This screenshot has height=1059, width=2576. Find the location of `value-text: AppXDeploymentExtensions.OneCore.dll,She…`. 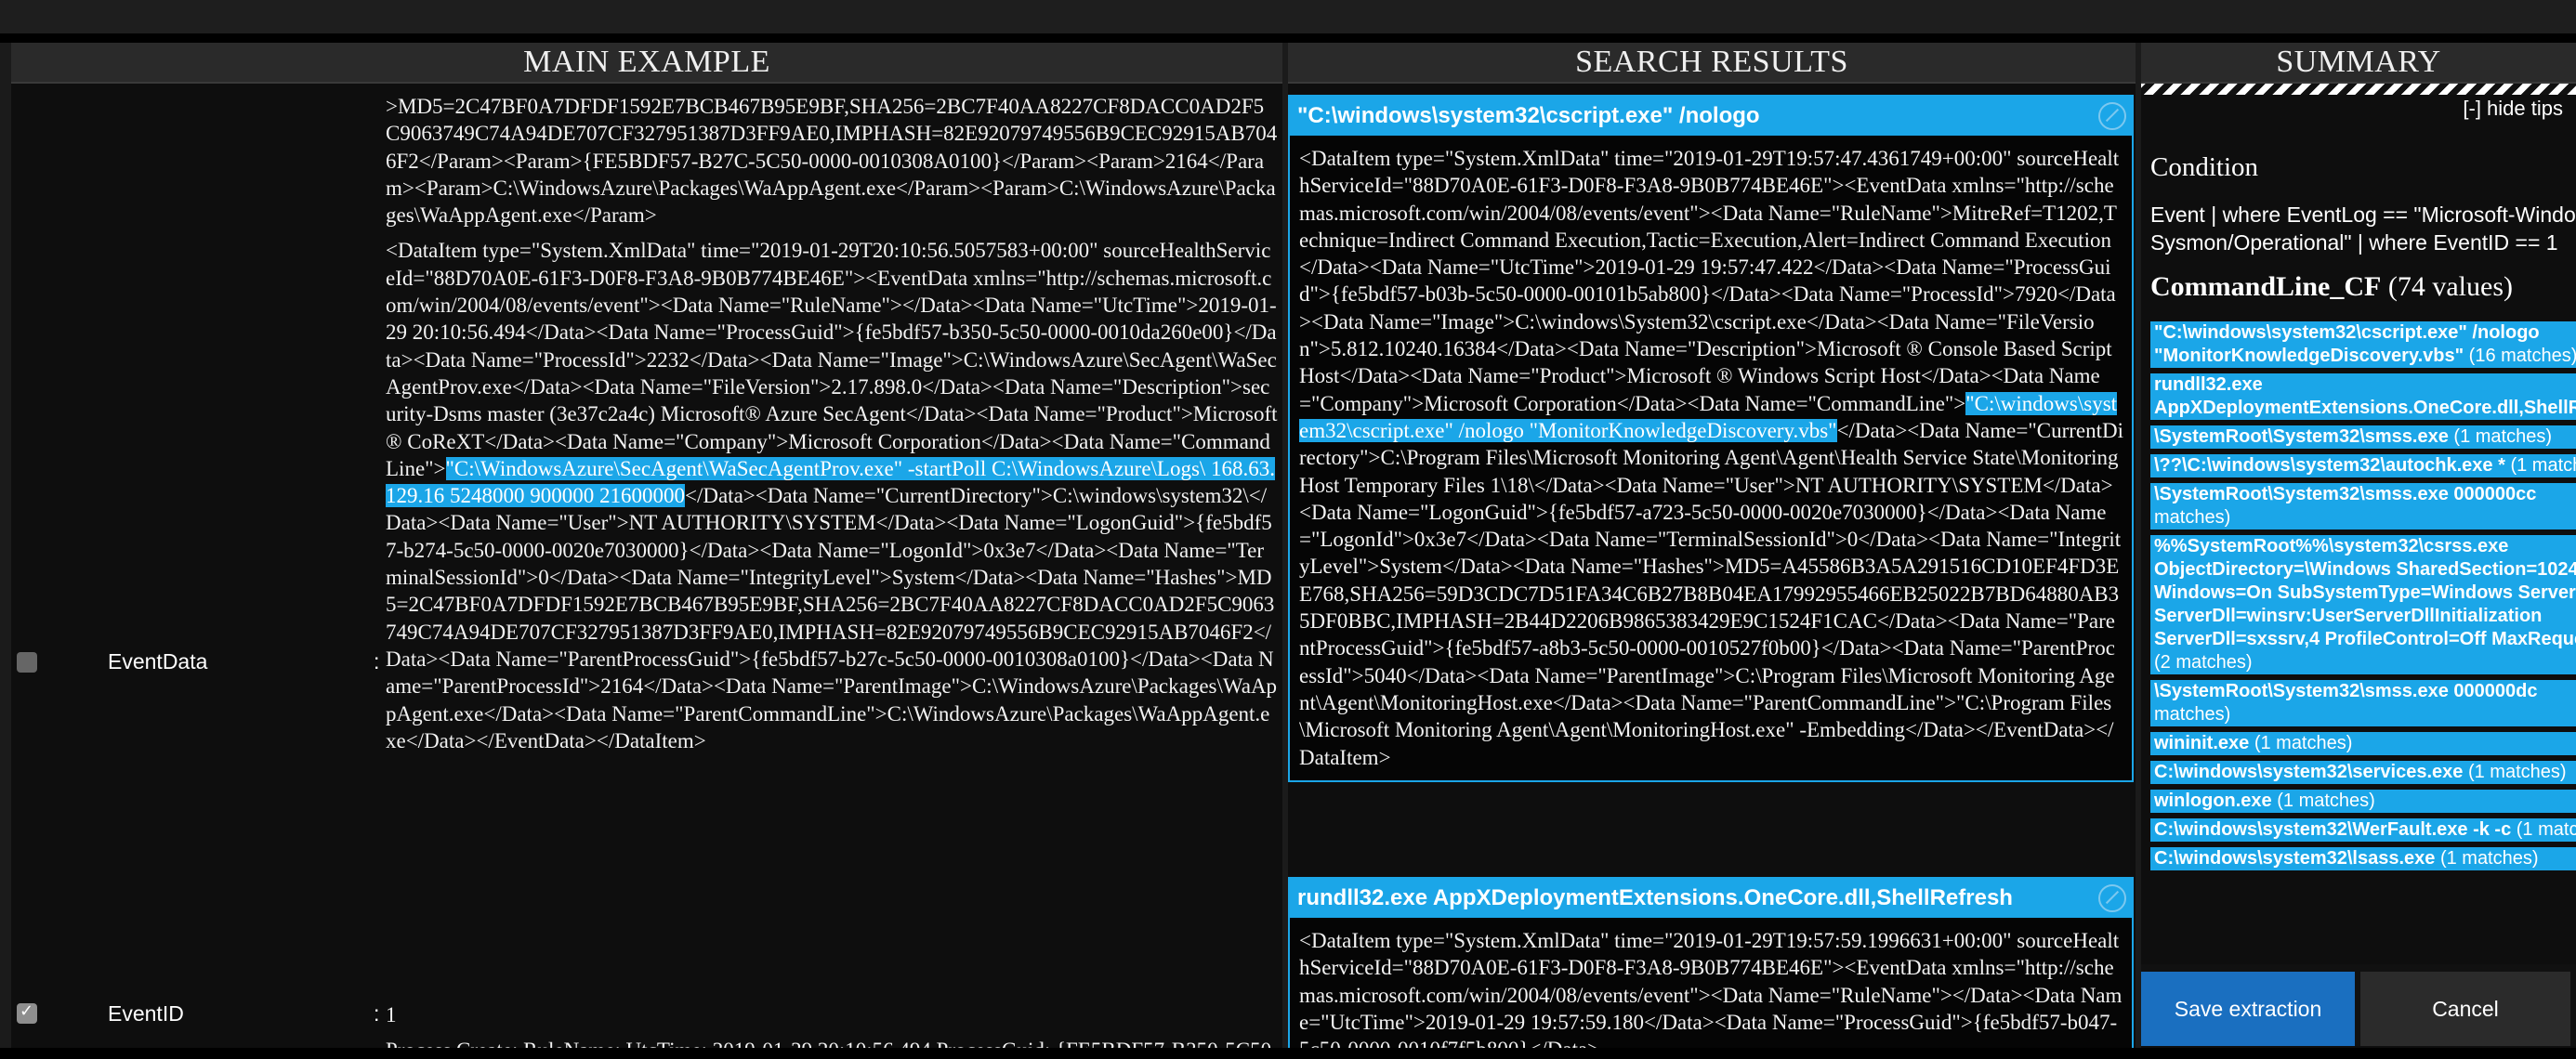

value-text: AppXDeploymentExtensions.OneCore.dll,She… is located at coordinates (2365, 408).